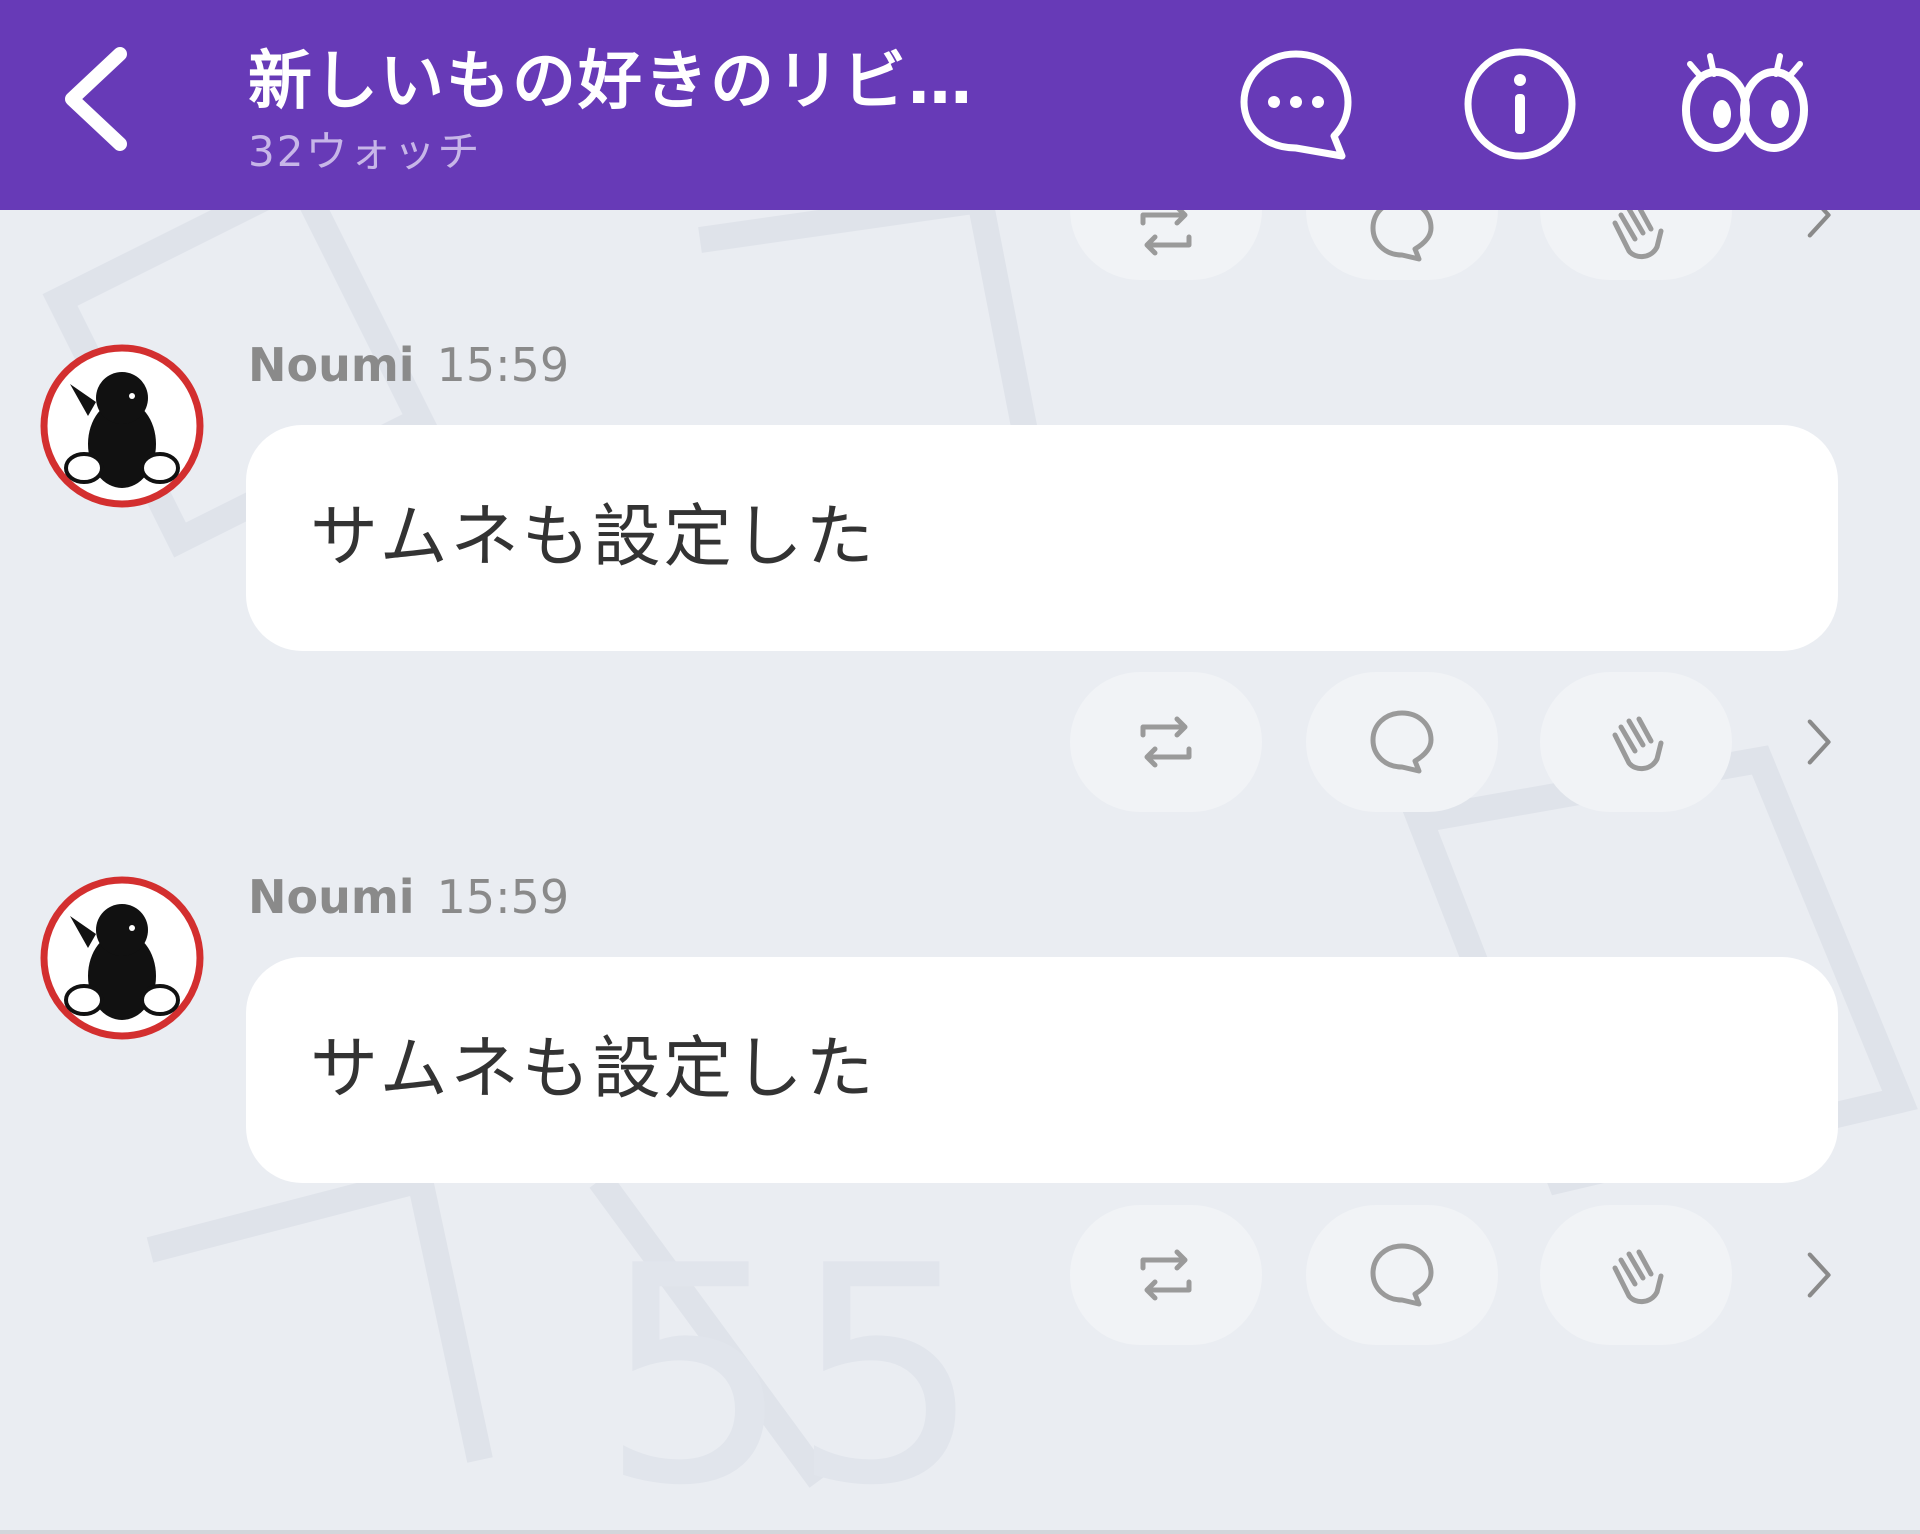  Describe the element at coordinates (1296, 104) in the screenshot. I see `comment-dots-icon` at that location.